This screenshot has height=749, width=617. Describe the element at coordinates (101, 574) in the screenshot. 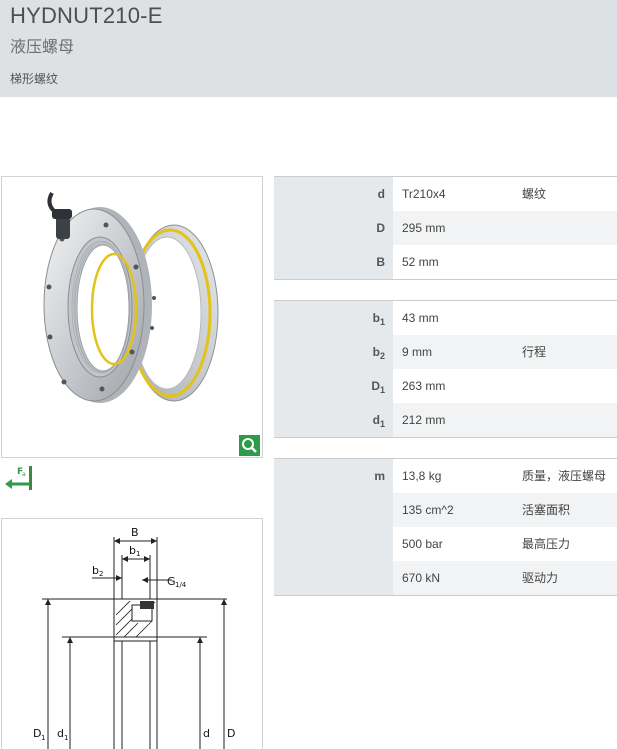

I see `dim-b2-sub: 2` at that location.